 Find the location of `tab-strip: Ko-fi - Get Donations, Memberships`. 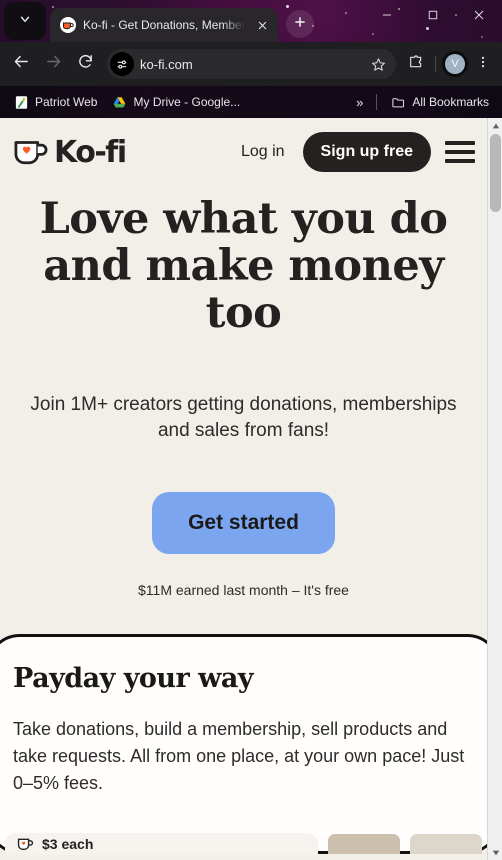

tab-strip: Ko-fi - Get Donations, Memberships is located at coordinates (251, 21).